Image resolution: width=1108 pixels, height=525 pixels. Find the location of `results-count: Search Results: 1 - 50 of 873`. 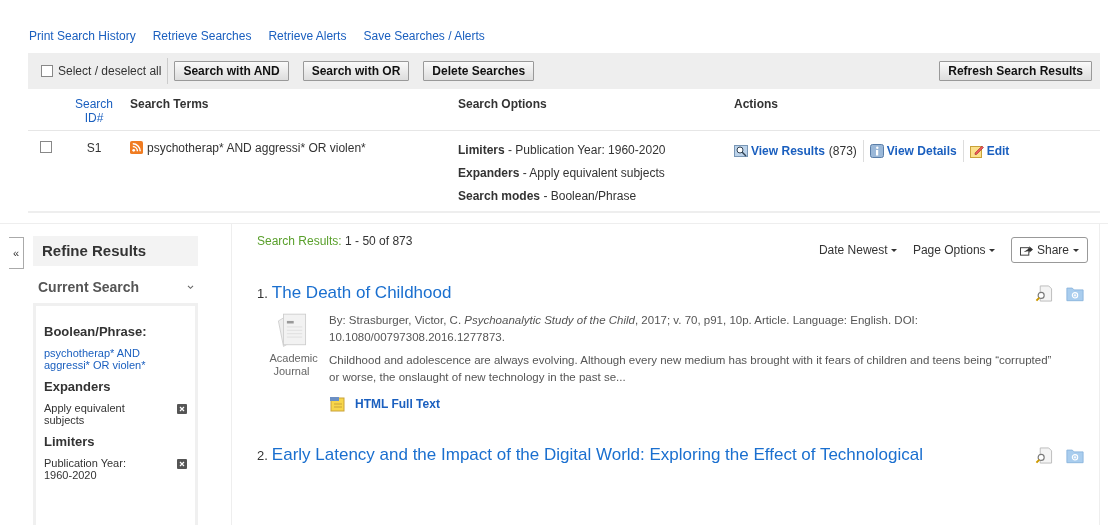

results-count: Search Results: 1 - 50 of 873 is located at coordinates (335, 241).